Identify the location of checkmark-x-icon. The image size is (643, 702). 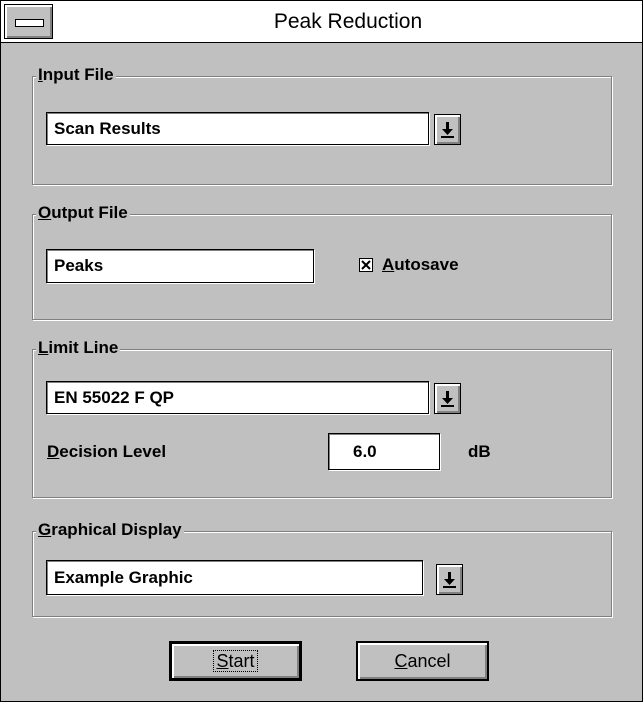
(366, 265).